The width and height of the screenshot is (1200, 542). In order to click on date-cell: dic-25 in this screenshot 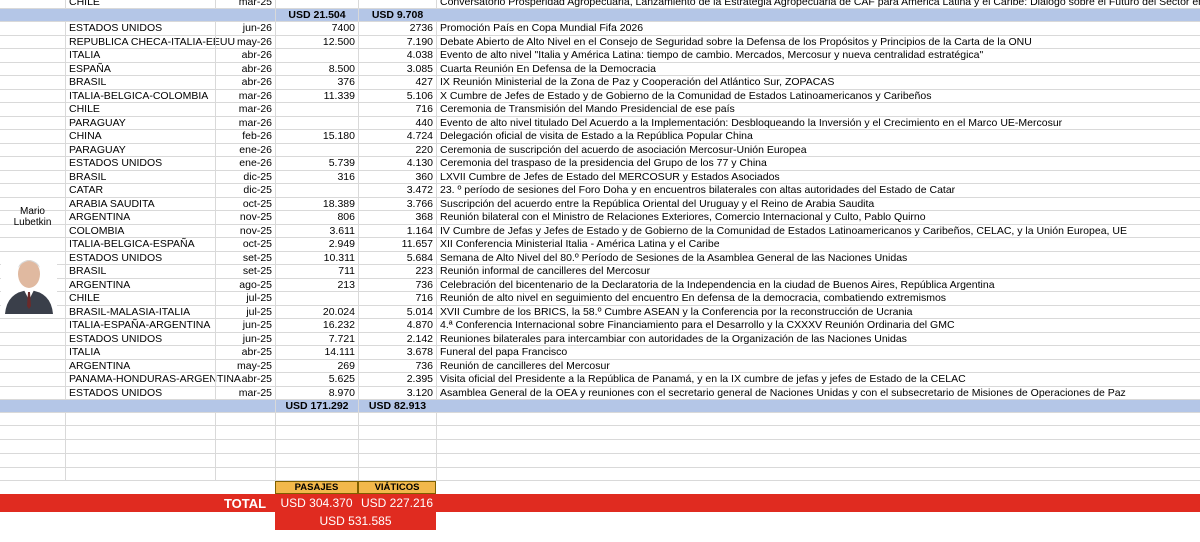, I will do `click(245, 190)`.